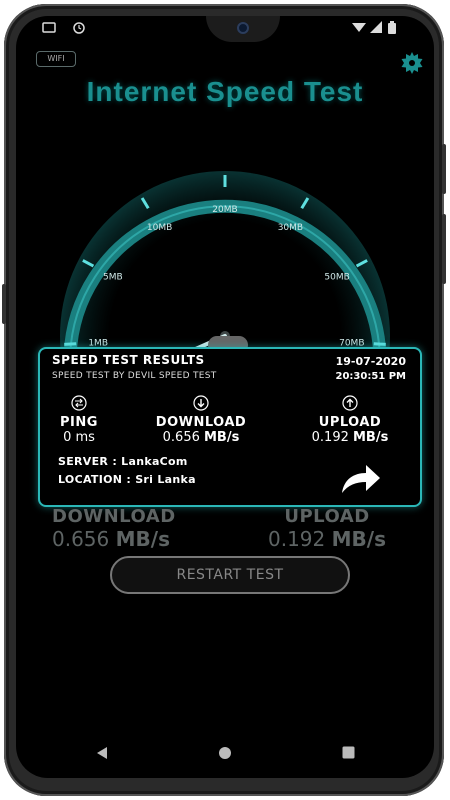 The width and height of the screenshot is (450, 800). Describe the element at coordinates (350, 403) in the screenshot. I see `upload-arrow-icon` at that location.